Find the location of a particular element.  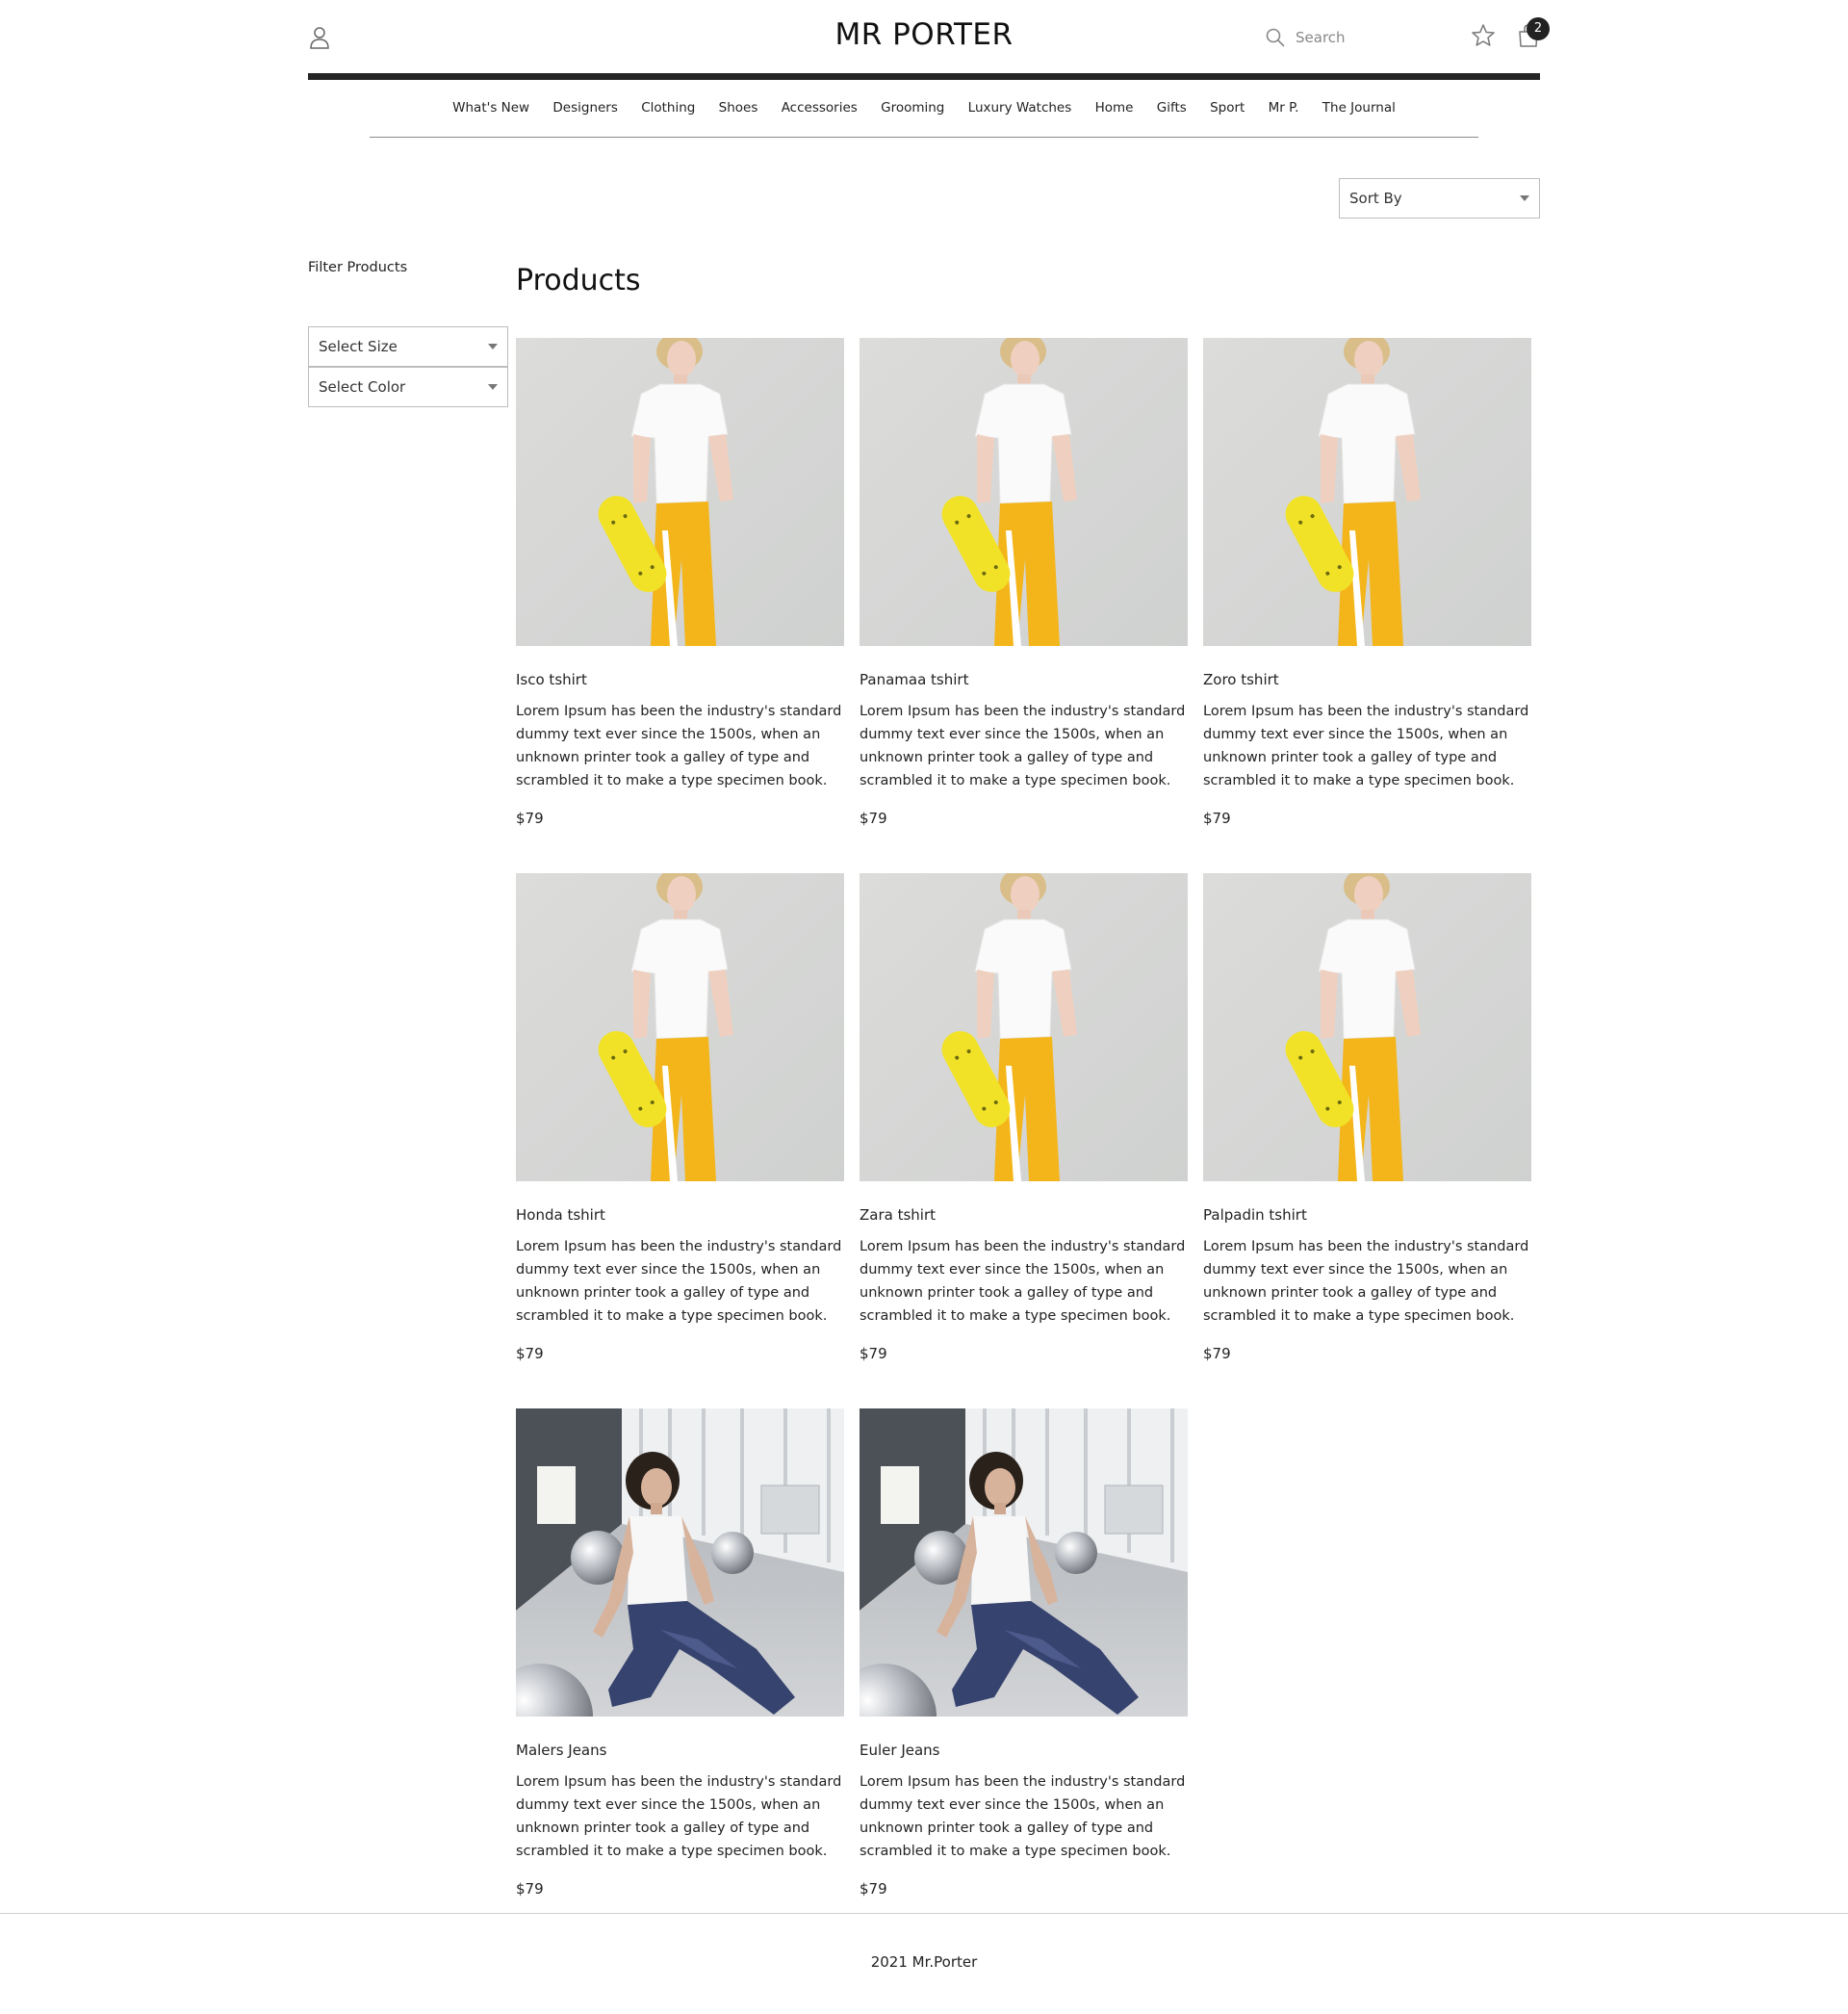

product-name: Honda tshirt is located at coordinates (680, 1215).